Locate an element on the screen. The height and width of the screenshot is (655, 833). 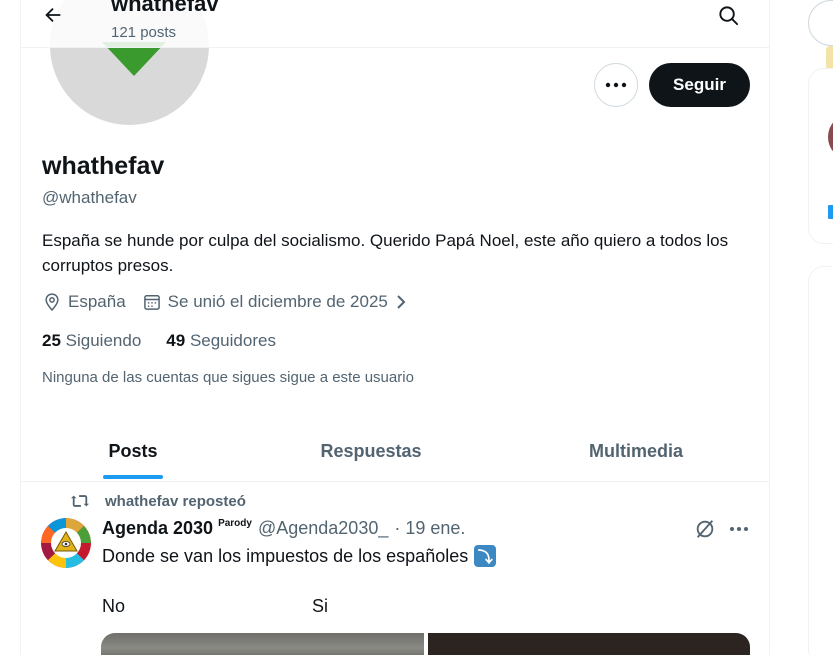
back-button is located at coordinates (53, 15).